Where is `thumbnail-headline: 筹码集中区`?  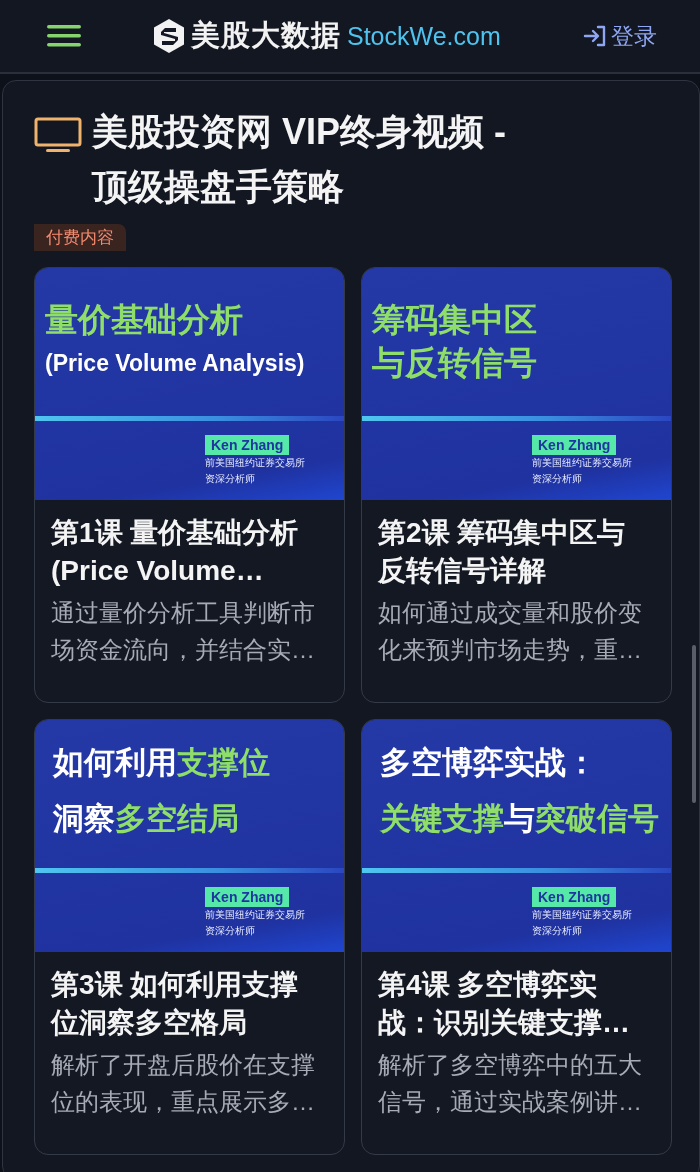 thumbnail-headline: 筹码集中区 is located at coordinates (455, 320).